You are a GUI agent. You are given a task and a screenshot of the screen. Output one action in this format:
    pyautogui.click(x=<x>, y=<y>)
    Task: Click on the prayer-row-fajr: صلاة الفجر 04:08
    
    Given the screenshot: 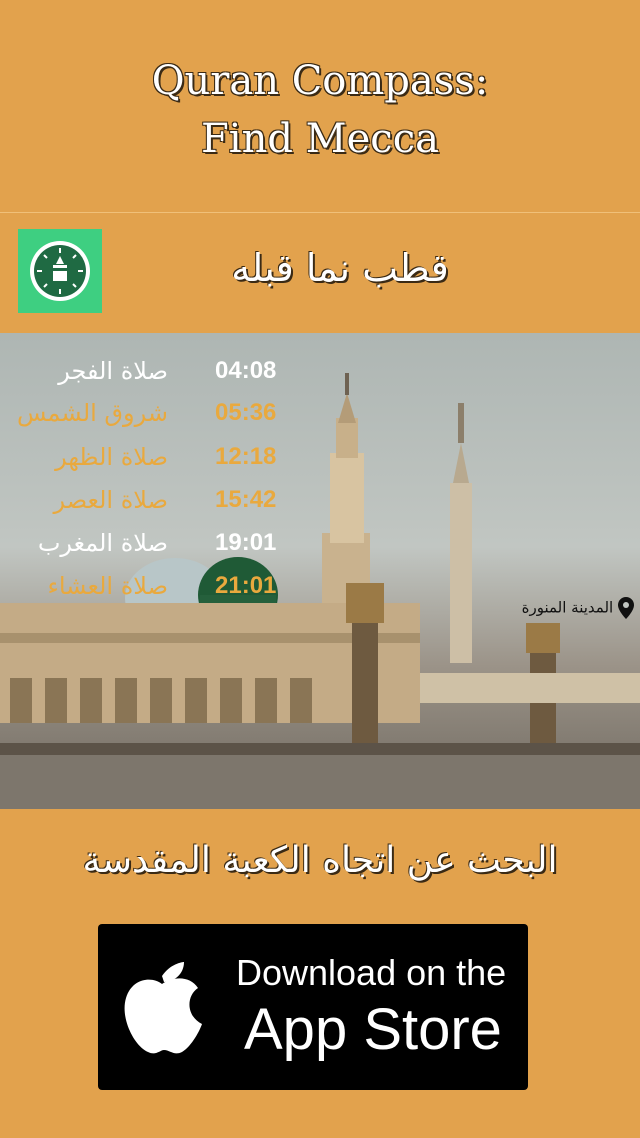 What is the action you would take?
    pyautogui.click(x=150, y=377)
    